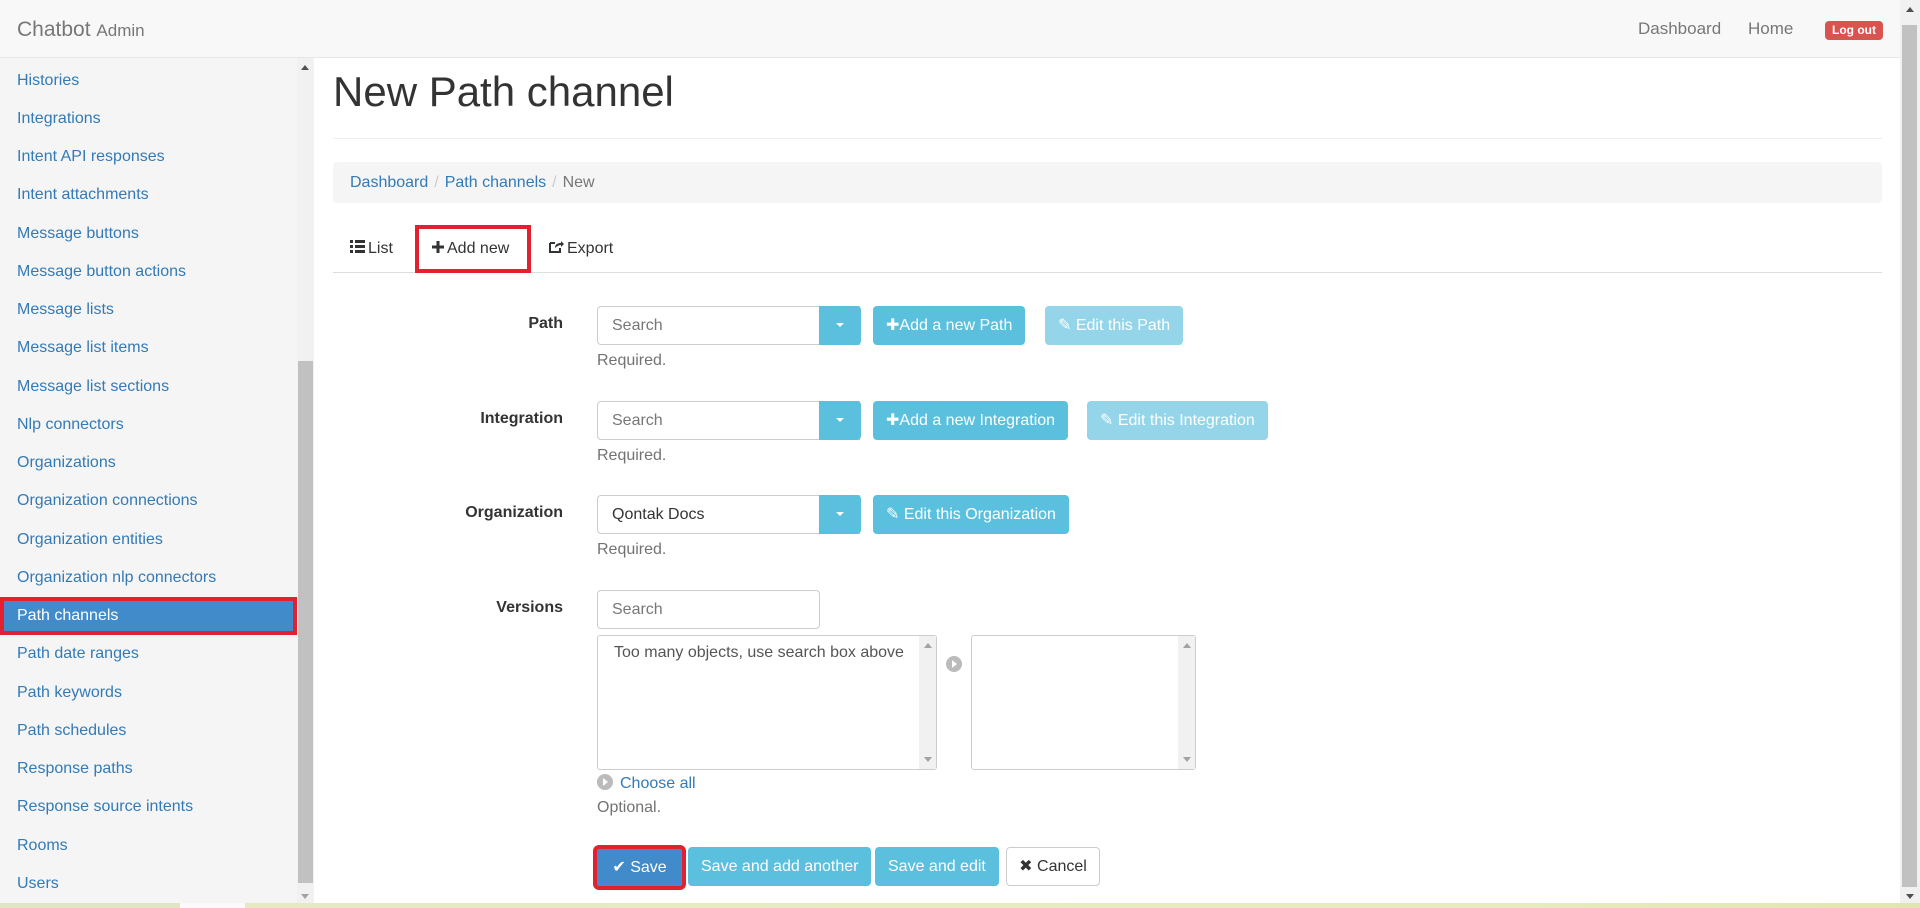 This screenshot has width=1920, height=908. What do you see at coordinates (148, 769) in the screenshot?
I see `sidebar-item-response-paths: Response paths` at bounding box center [148, 769].